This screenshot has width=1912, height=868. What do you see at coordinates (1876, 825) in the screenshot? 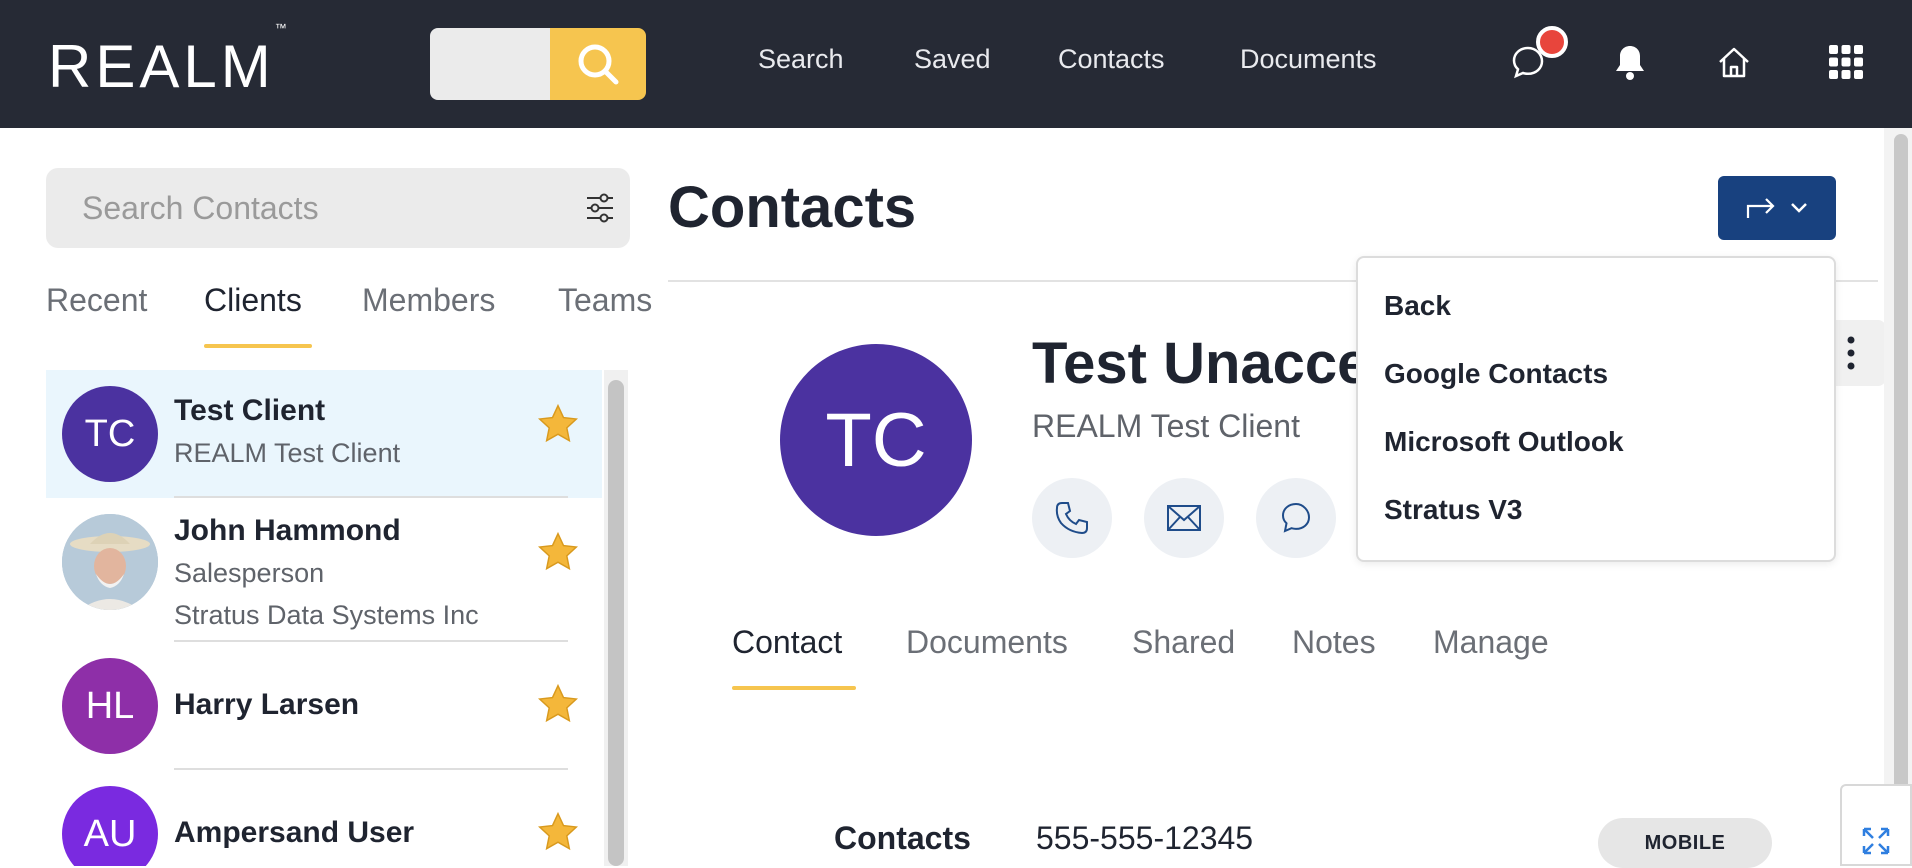
I see `expand-widget` at bounding box center [1876, 825].